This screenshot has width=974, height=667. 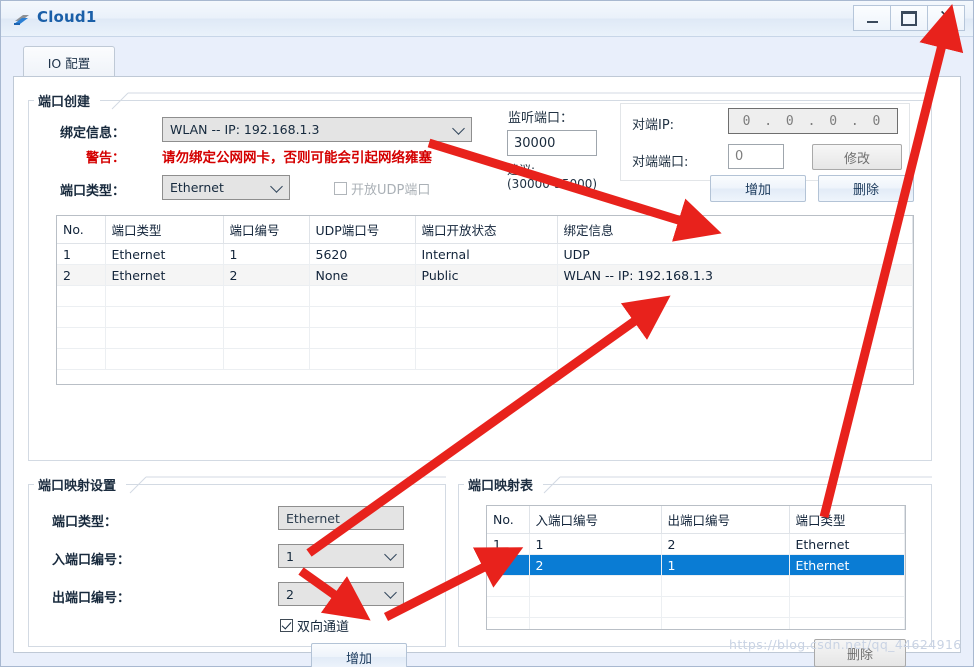 I want to click on window-controls: ✕, so click(x=909, y=18).